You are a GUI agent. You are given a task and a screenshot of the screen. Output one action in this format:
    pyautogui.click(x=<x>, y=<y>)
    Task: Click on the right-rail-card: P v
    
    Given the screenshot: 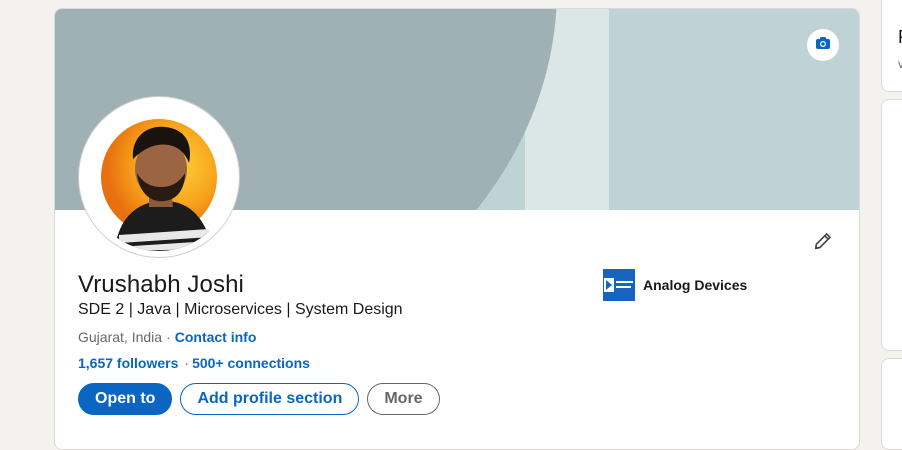 What is the action you would take?
    pyautogui.click(x=891, y=46)
    